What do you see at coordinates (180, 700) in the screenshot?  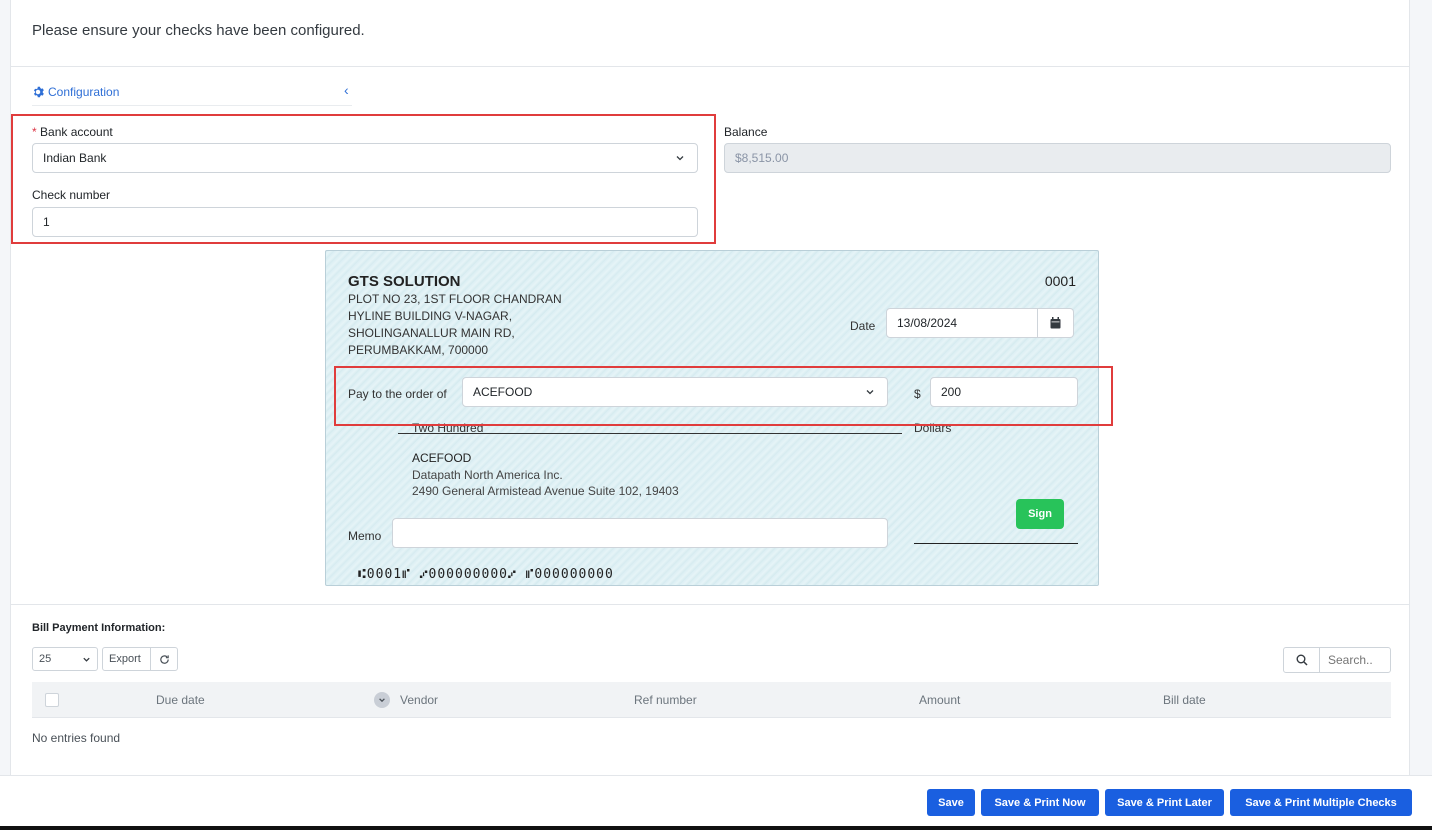 I see `column-due-date: Due date` at bounding box center [180, 700].